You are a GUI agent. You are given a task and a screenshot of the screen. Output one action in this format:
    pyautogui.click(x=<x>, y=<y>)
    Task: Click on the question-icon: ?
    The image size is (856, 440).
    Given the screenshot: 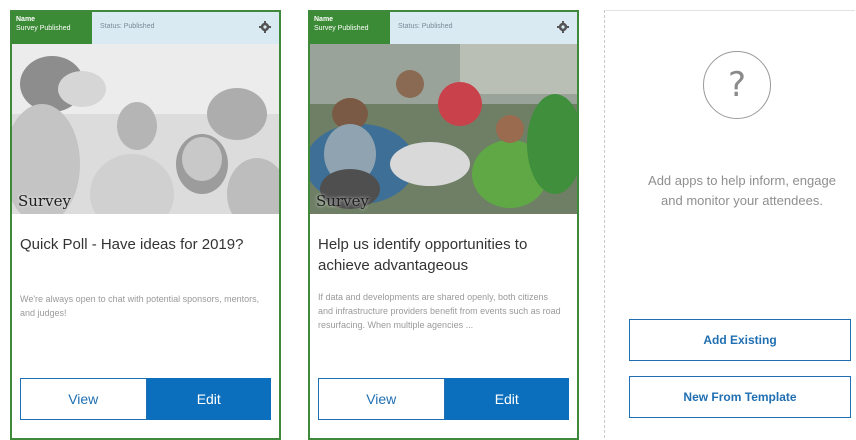 What is the action you would take?
    pyautogui.click(x=737, y=85)
    